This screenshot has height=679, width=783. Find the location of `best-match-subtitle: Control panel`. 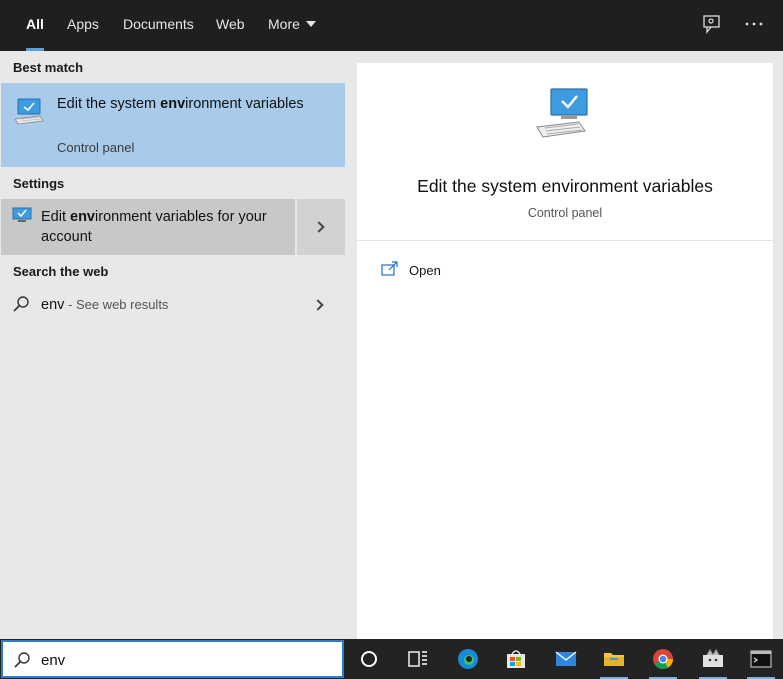

best-match-subtitle: Control panel is located at coordinates (96, 147).